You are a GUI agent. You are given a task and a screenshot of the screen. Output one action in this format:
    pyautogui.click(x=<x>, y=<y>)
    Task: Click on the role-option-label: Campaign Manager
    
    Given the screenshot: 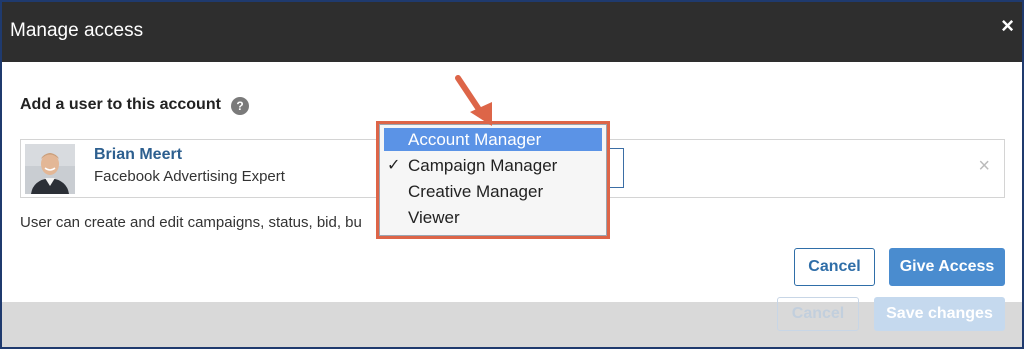 What is the action you would take?
    pyautogui.click(x=483, y=165)
    